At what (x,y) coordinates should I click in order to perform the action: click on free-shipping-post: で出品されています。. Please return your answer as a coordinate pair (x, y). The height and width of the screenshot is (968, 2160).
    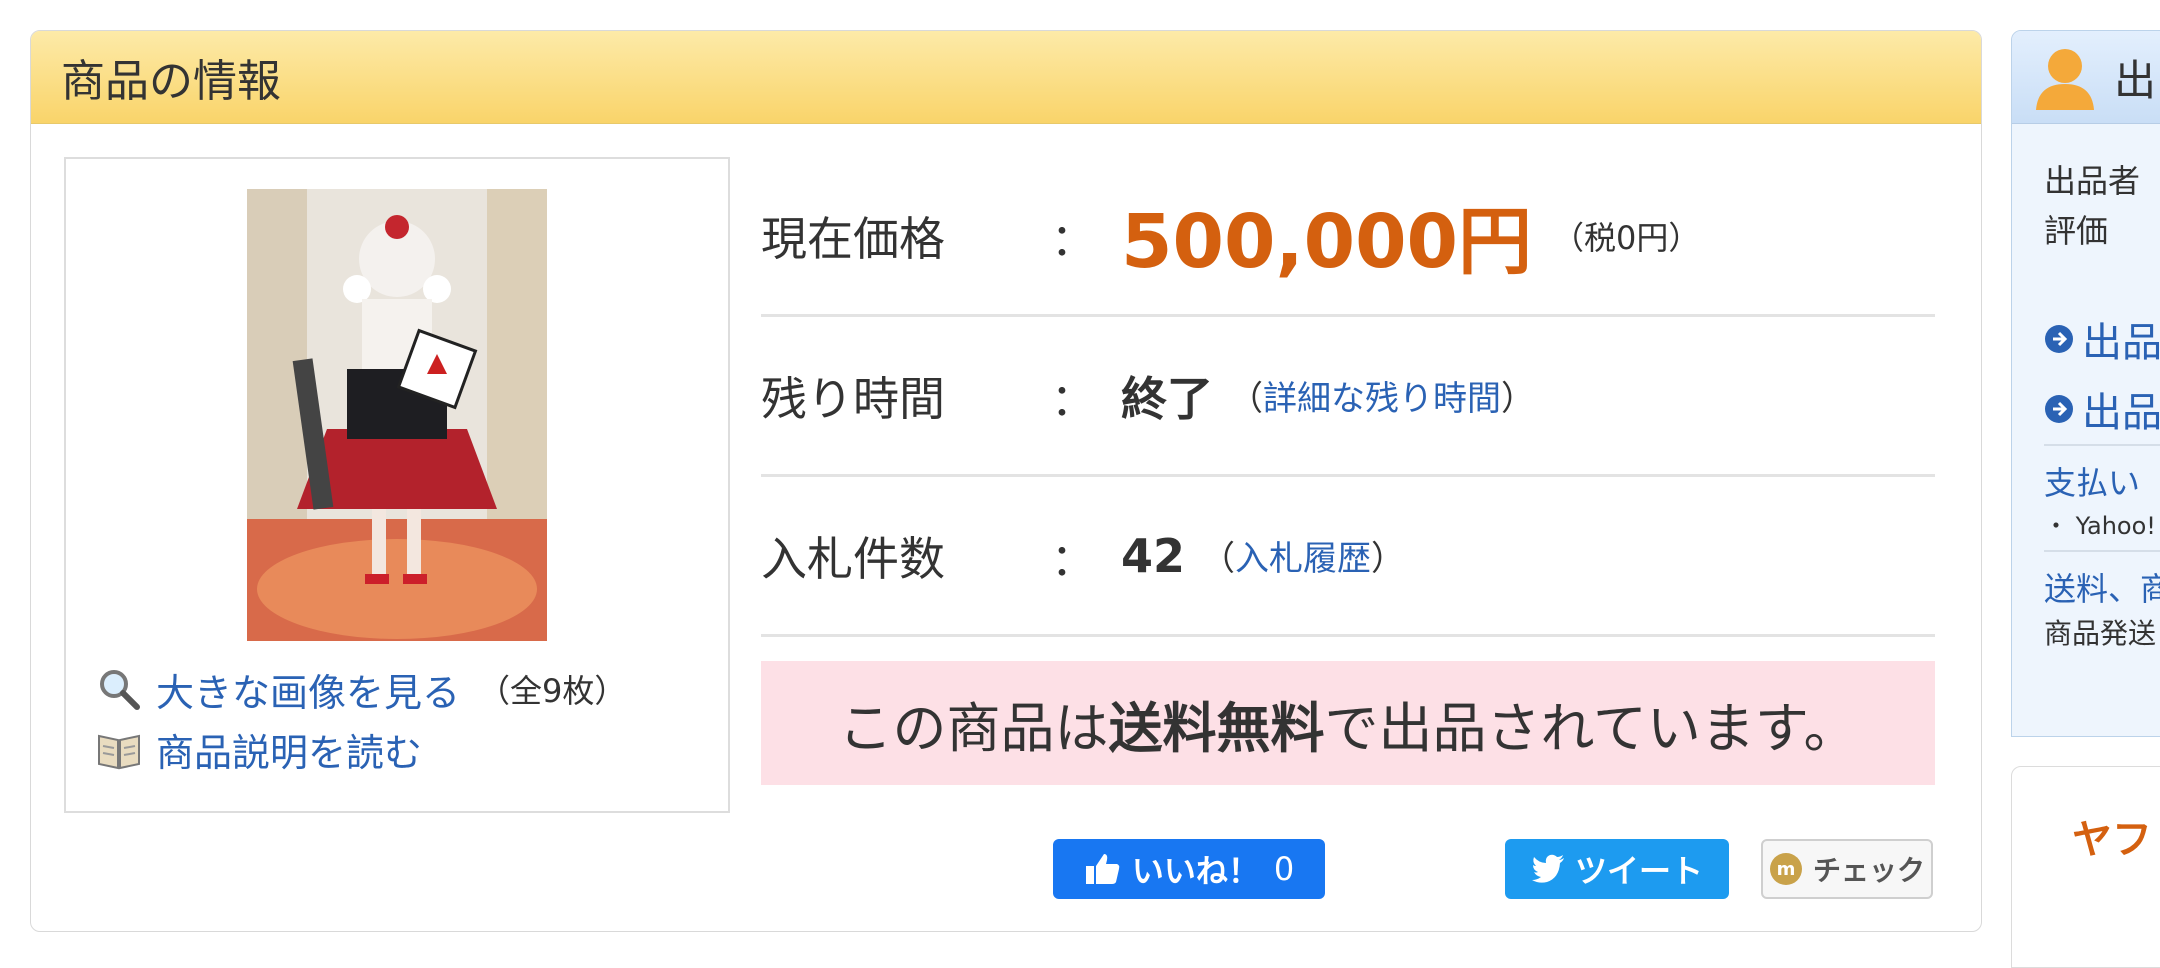
    Looking at the image, I should click on (1591, 728).